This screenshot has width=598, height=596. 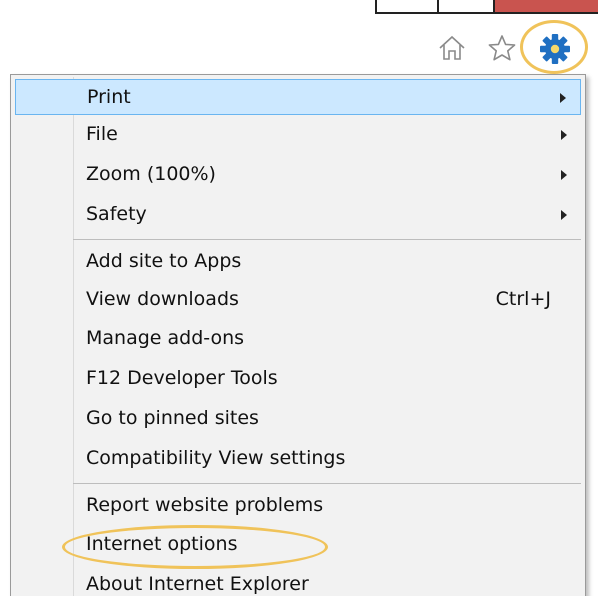 What do you see at coordinates (408, 6) in the screenshot?
I see `minimize-button` at bounding box center [408, 6].